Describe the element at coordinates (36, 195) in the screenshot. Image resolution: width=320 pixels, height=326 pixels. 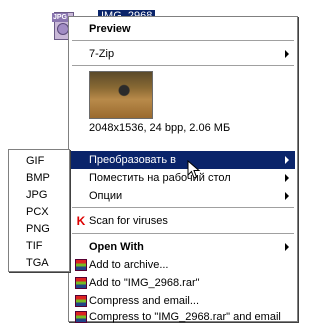
I see `submenu-item-jpg: JPG` at that location.